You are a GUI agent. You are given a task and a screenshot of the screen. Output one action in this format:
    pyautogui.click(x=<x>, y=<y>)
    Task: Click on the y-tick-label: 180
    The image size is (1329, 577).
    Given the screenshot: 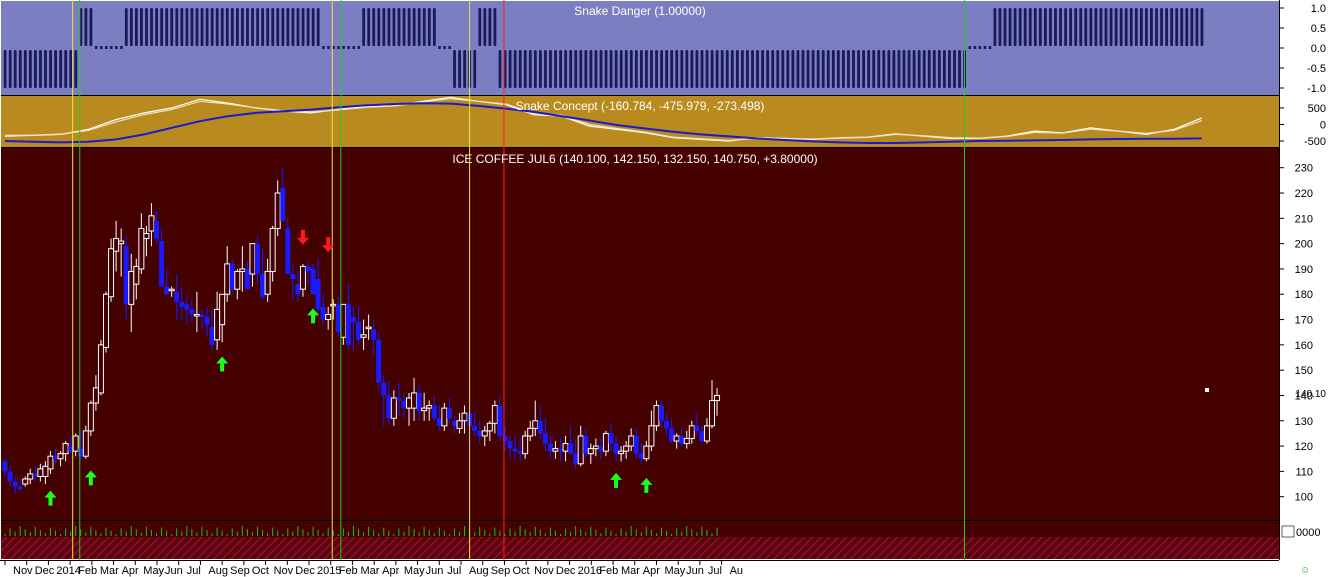 What is the action you would take?
    pyautogui.click(x=1304, y=295)
    